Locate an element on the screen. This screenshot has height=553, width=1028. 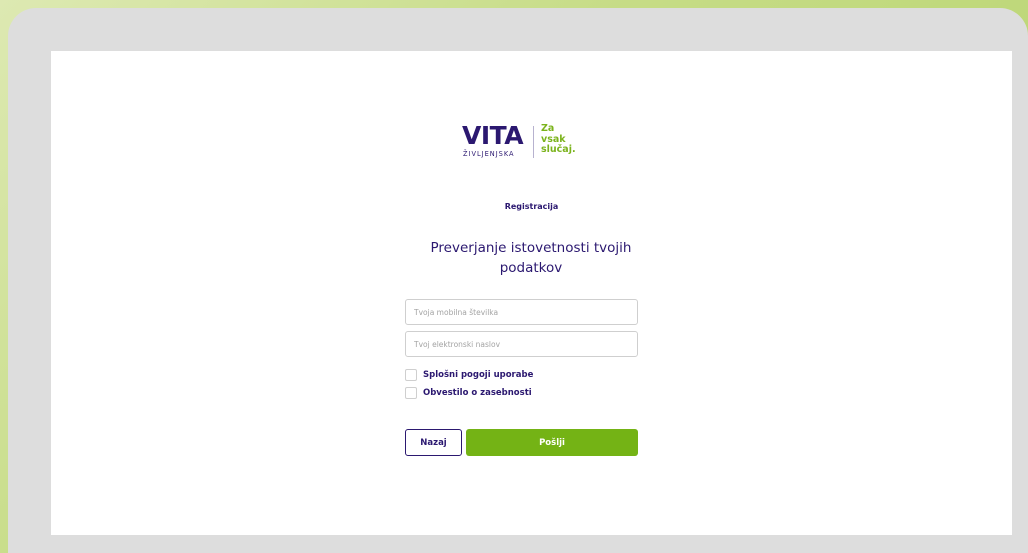
privacy-label: Obvestilo o zasebnosti is located at coordinates (477, 393).